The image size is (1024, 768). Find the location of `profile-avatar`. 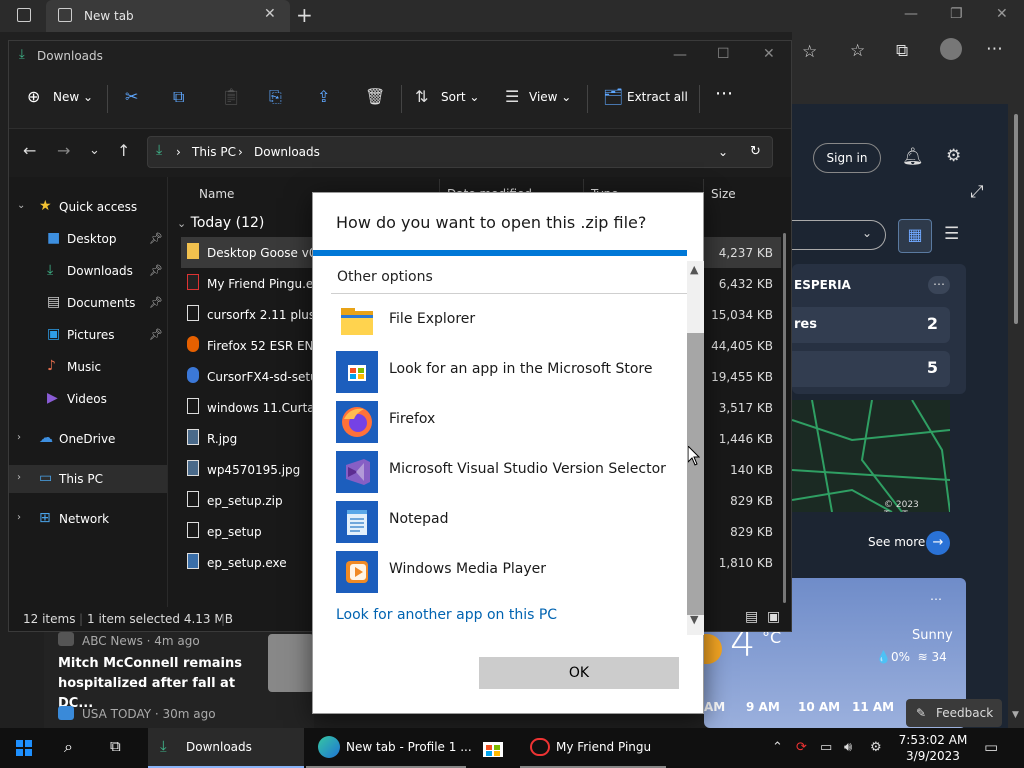

profile-avatar is located at coordinates (951, 49).